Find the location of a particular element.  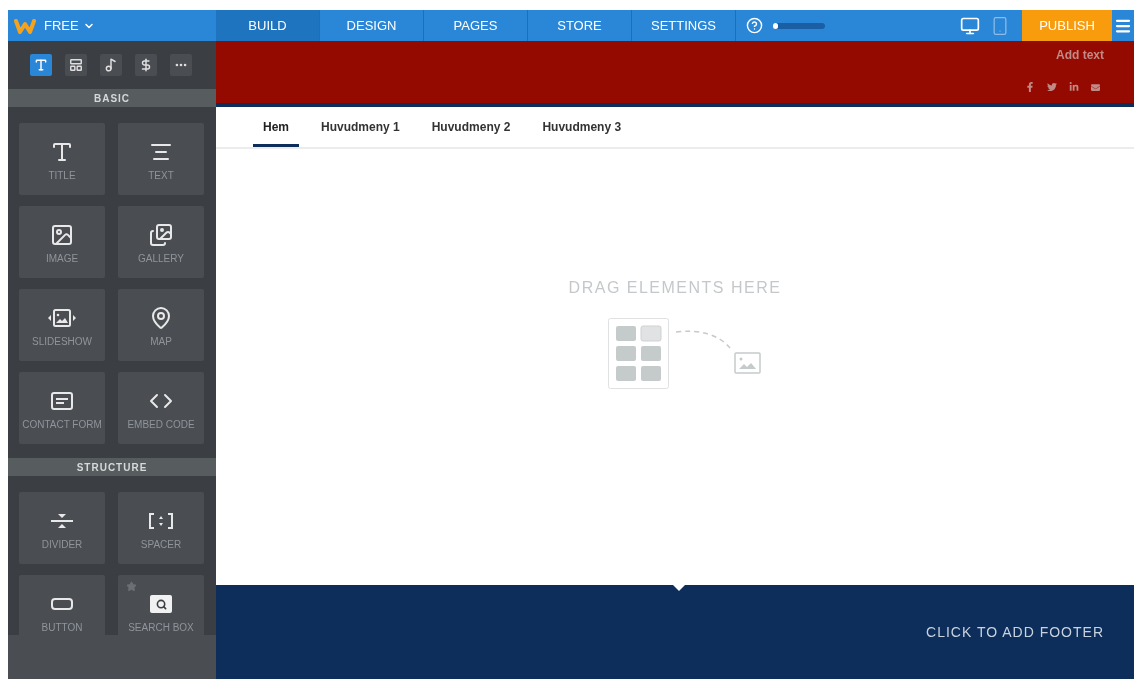

footer-text: CLICK TO ADD FOOTER is located at coordinates (1015, 632).